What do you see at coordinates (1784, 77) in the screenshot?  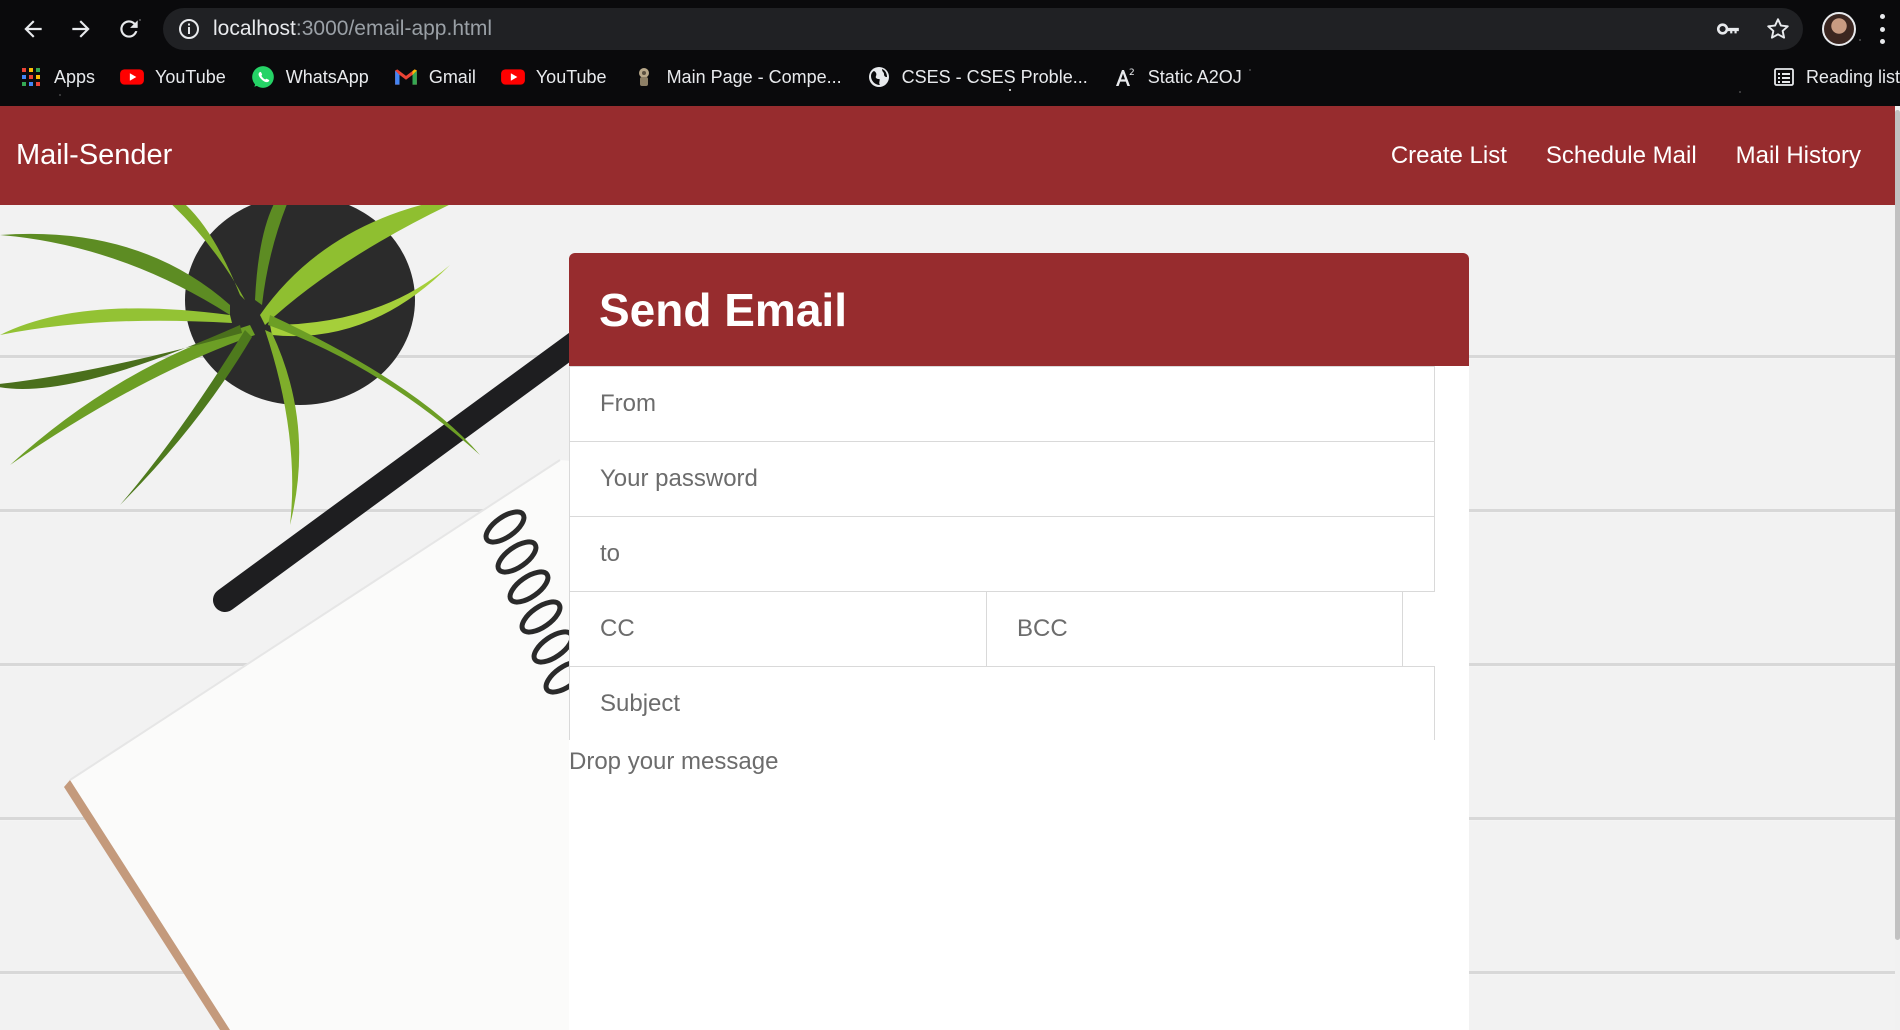 I see `reading-list-icon` at bounding box center [1784, 77].